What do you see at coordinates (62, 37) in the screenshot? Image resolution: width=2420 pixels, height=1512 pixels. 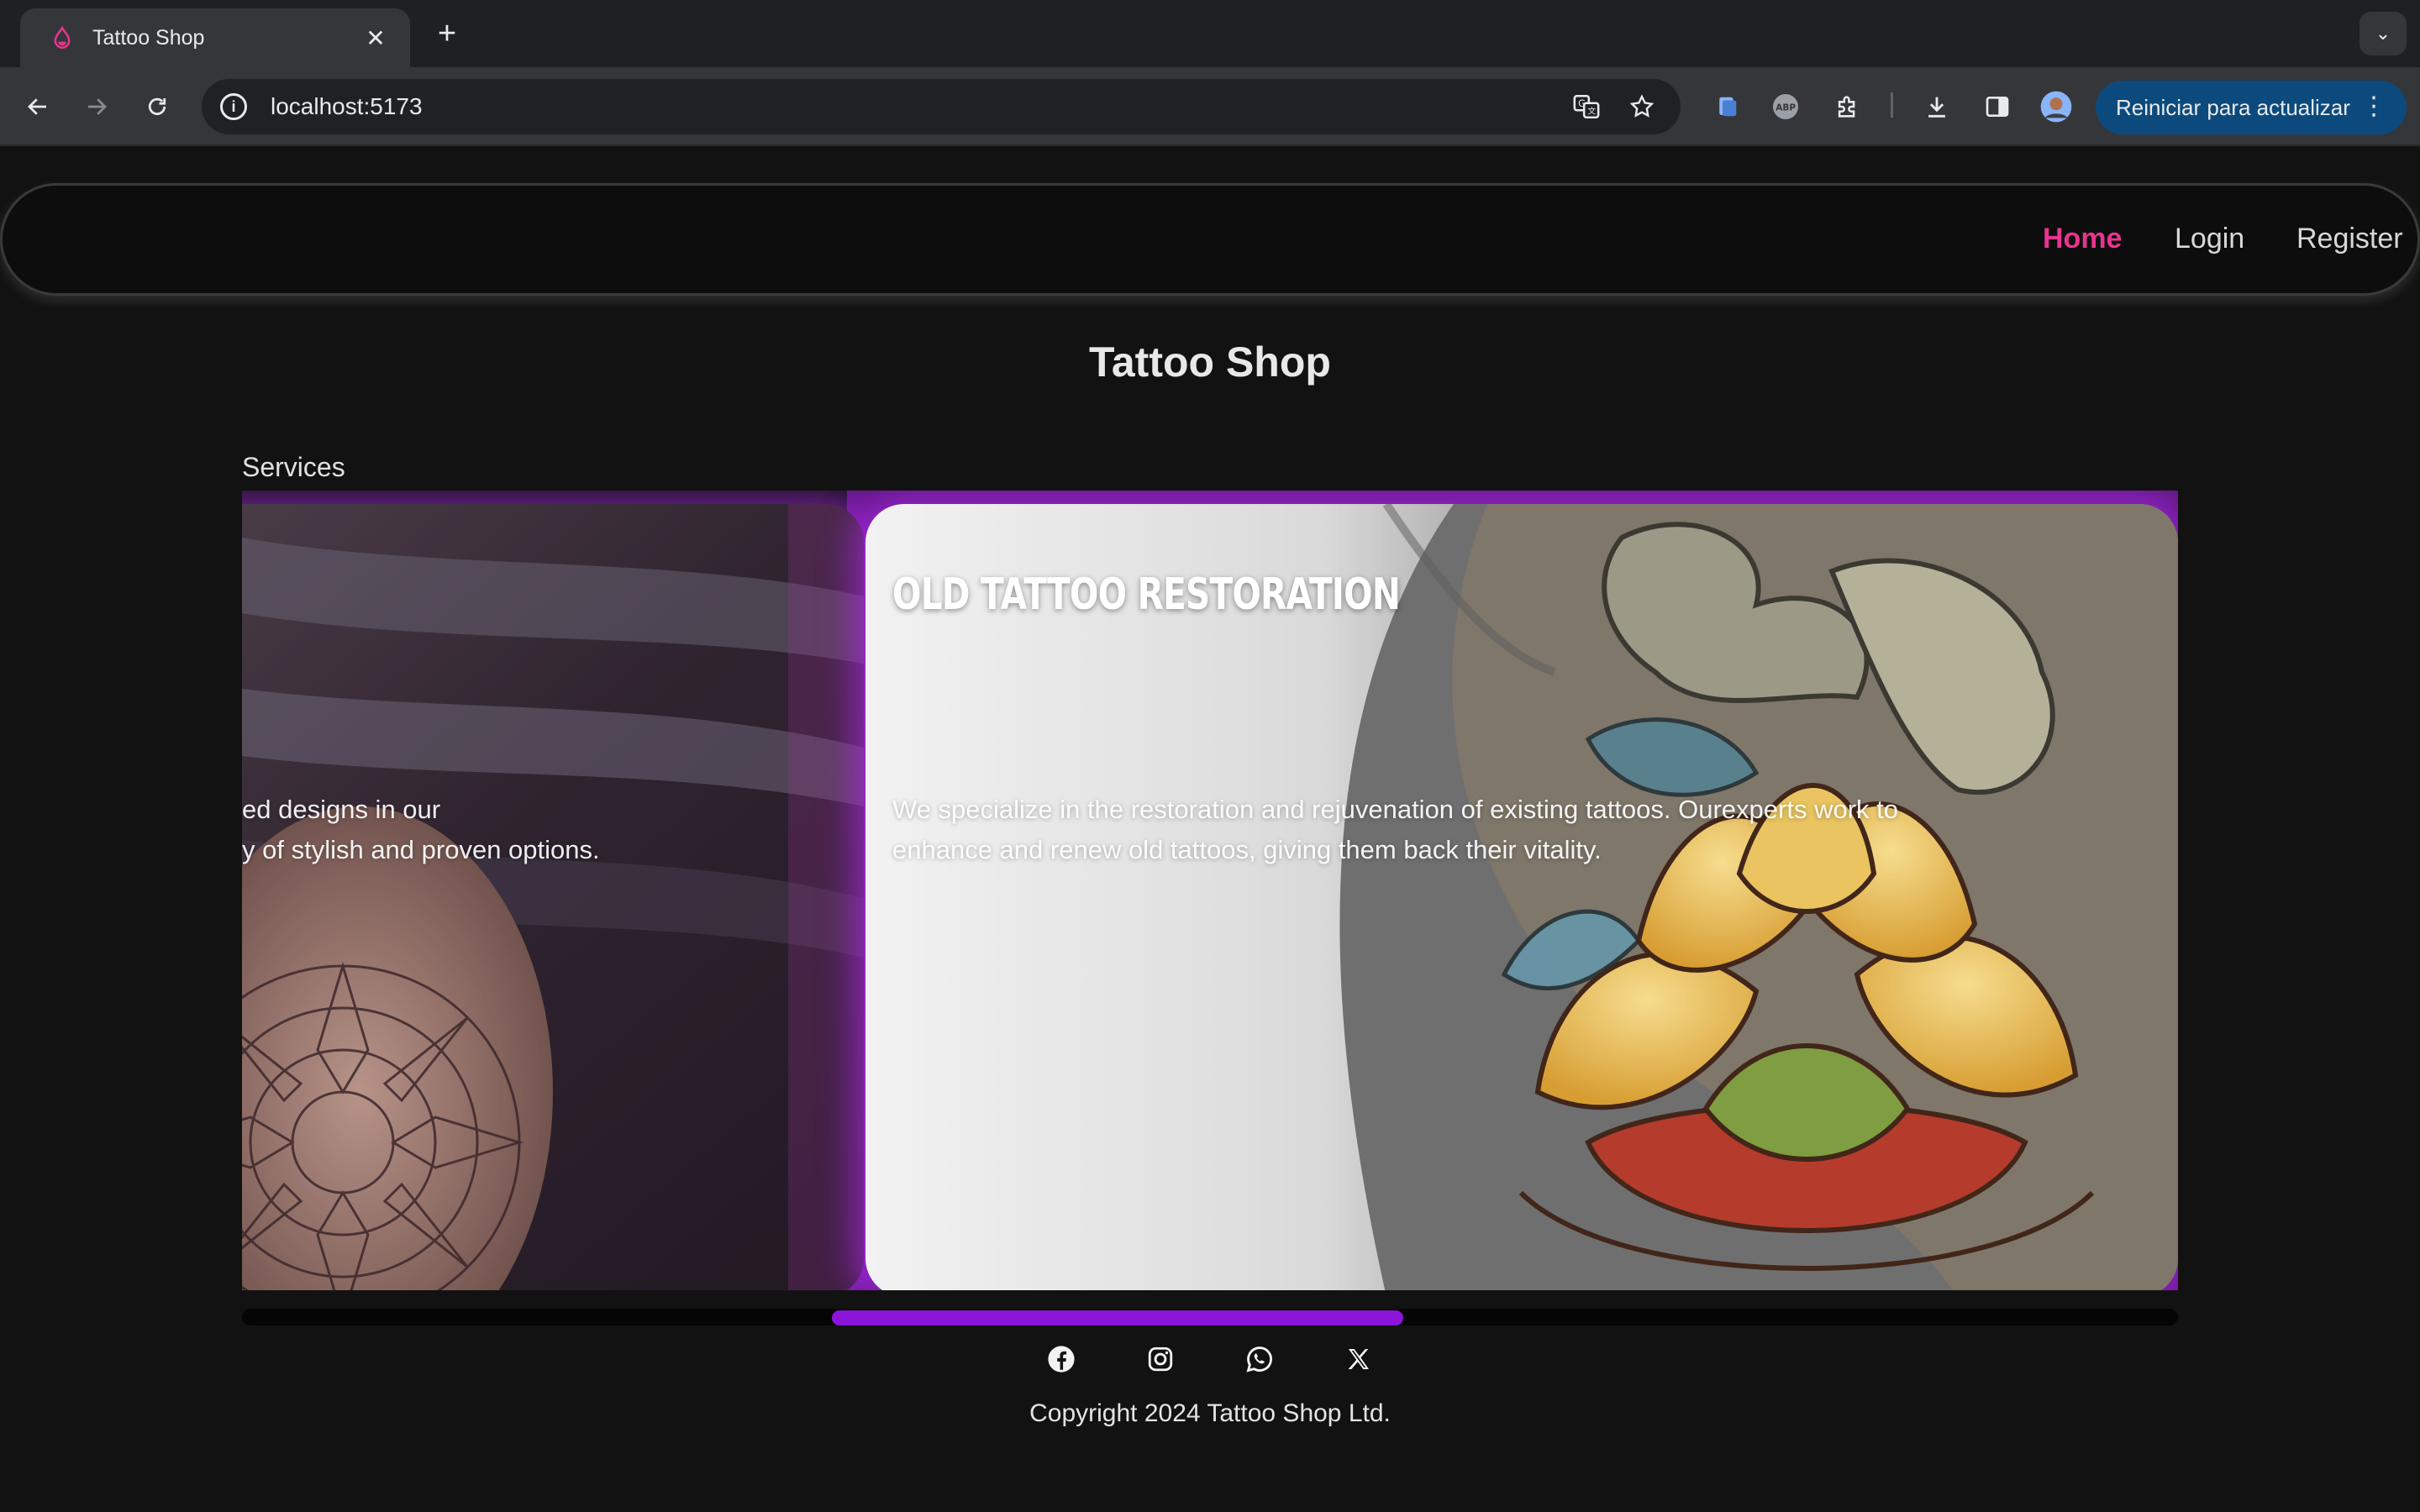 I see `tattoo-drop-favicon-icon` at bounding box center [62, 37].